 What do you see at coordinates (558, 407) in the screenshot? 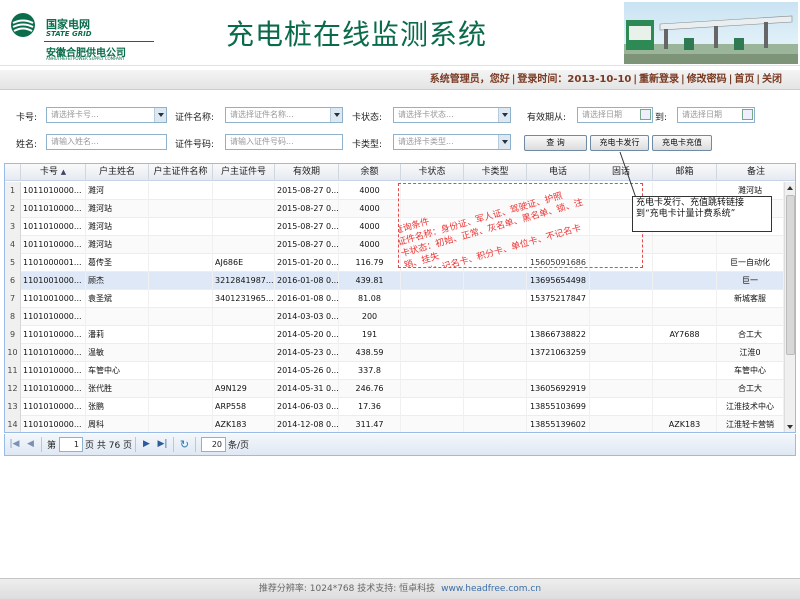
I see `table-cell: 13855103699` at bounding box center [558, 407].